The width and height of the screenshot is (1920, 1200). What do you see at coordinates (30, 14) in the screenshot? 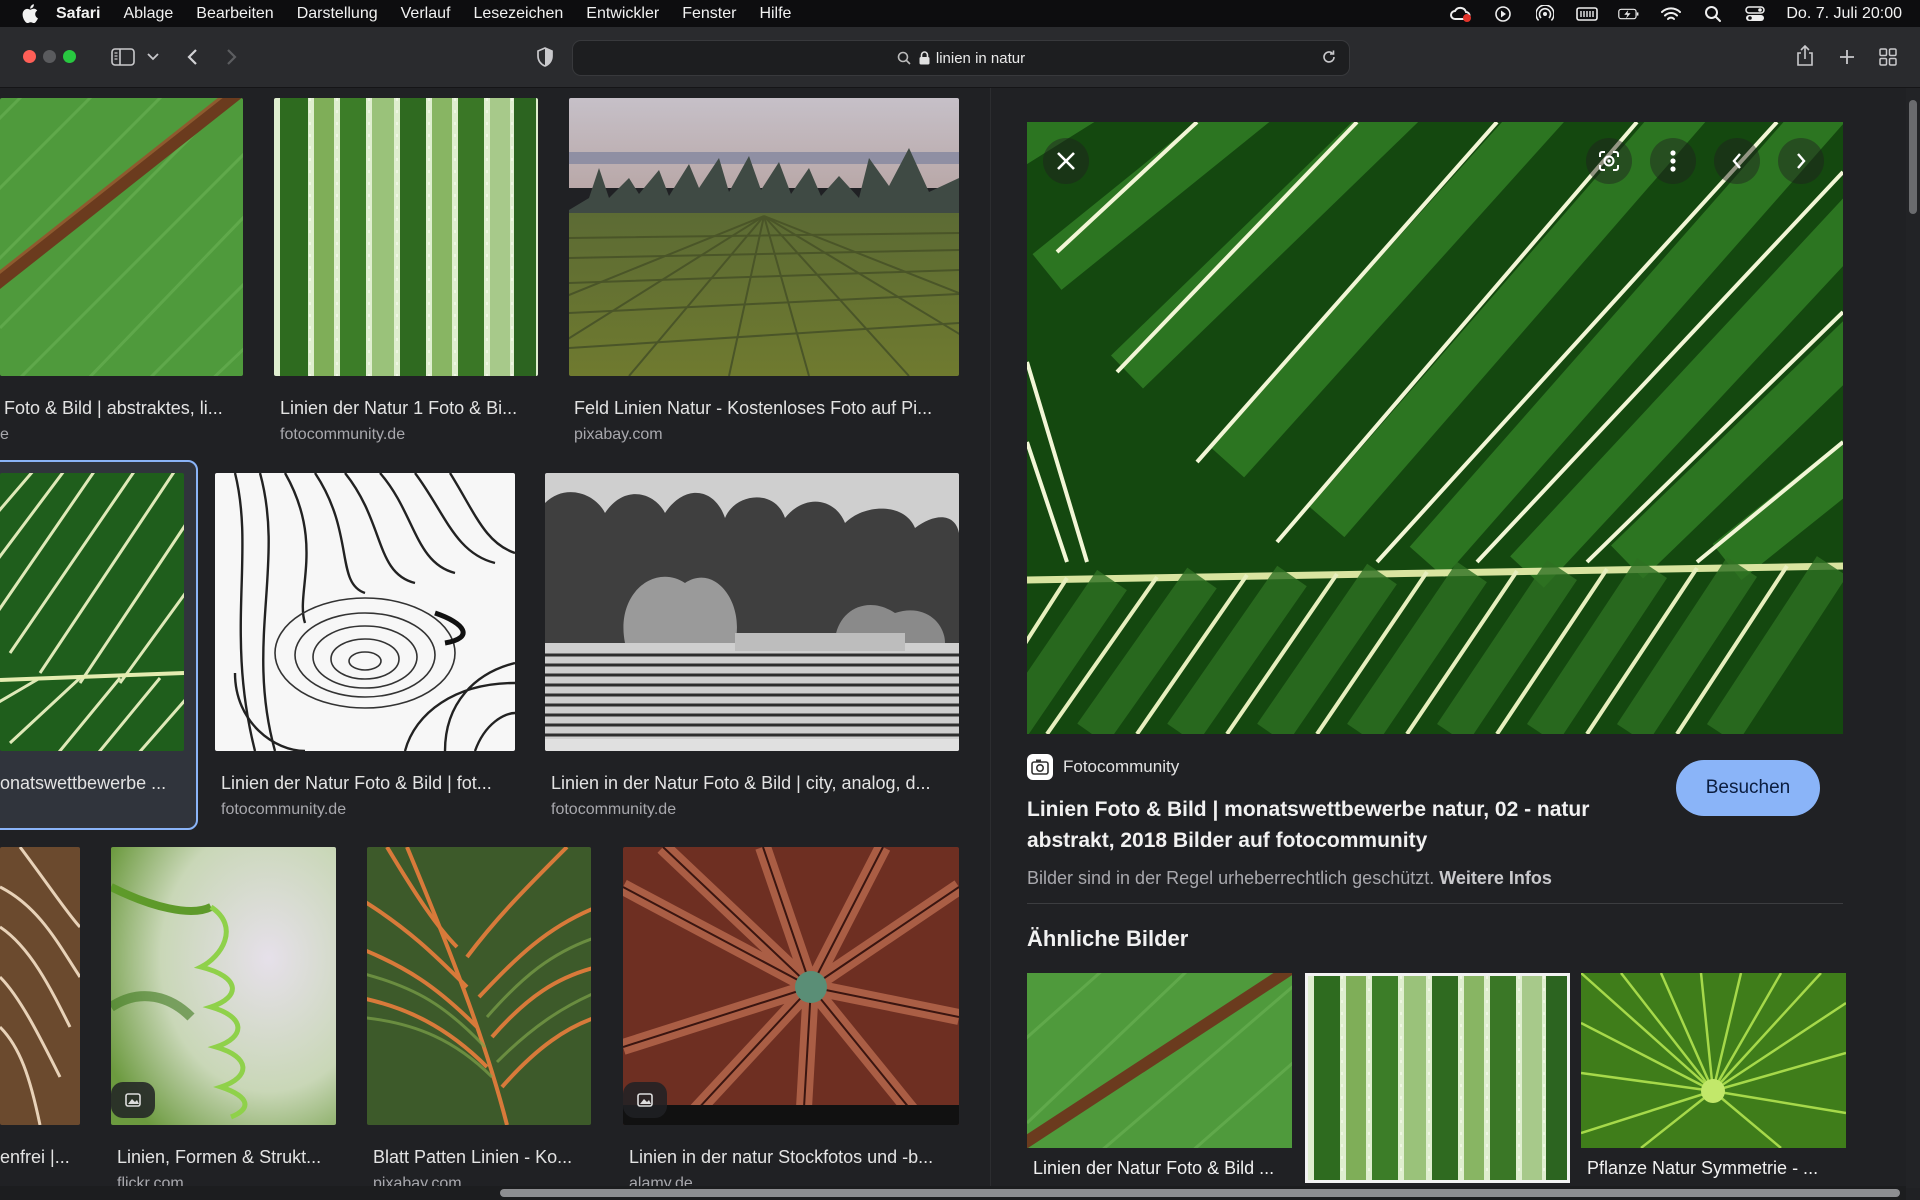
I see `apple-icon` at bounding box center [30, 14].